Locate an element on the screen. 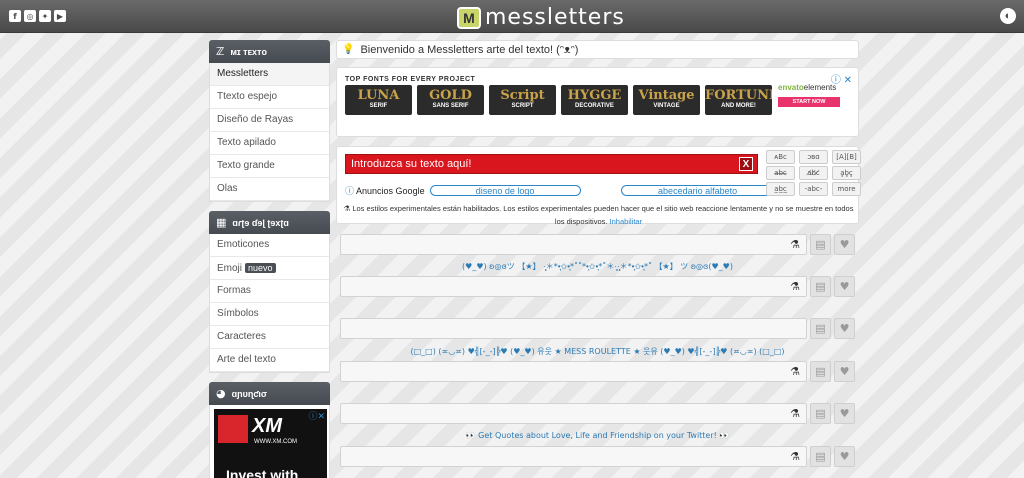 The width and height of the screenshot is (1024, 478). arte-title: ɑɾʈɘ ɗɘɭ ʈɘxʈɑ is located at coordinates (260, 222).